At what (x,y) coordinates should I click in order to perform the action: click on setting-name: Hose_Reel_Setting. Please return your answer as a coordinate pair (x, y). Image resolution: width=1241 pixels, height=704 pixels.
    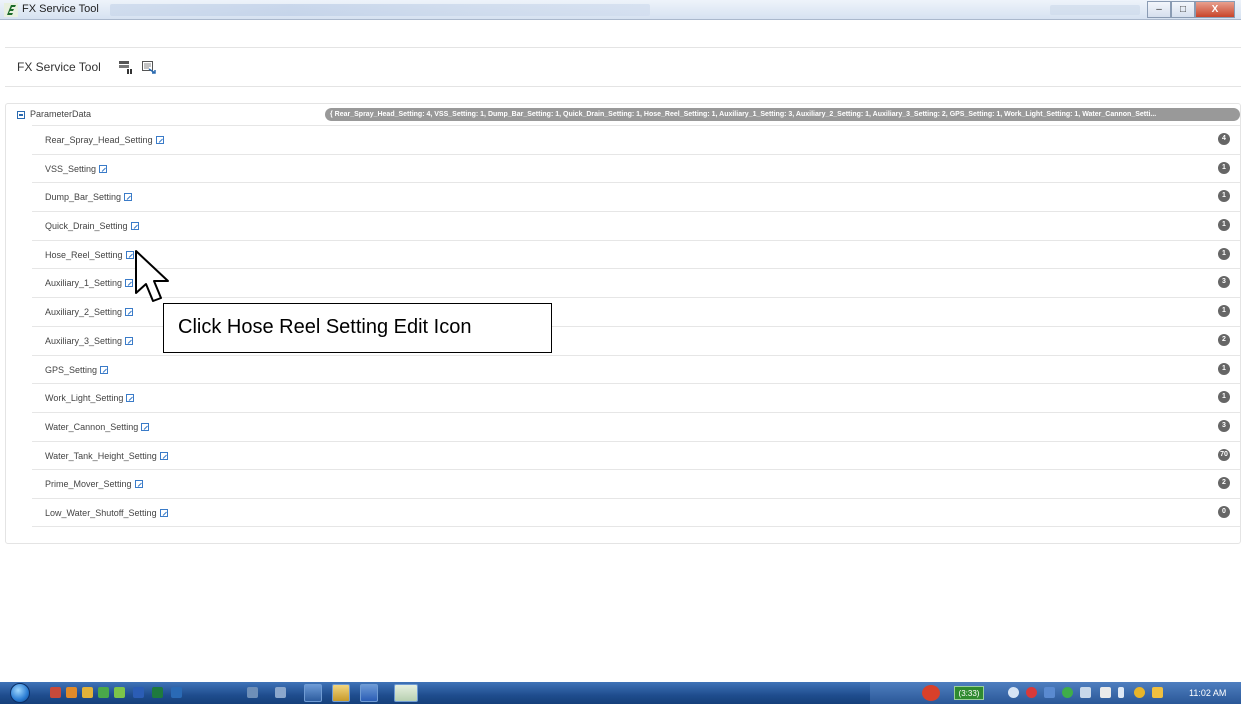
    Looking at the image, I should click on (84, 254).